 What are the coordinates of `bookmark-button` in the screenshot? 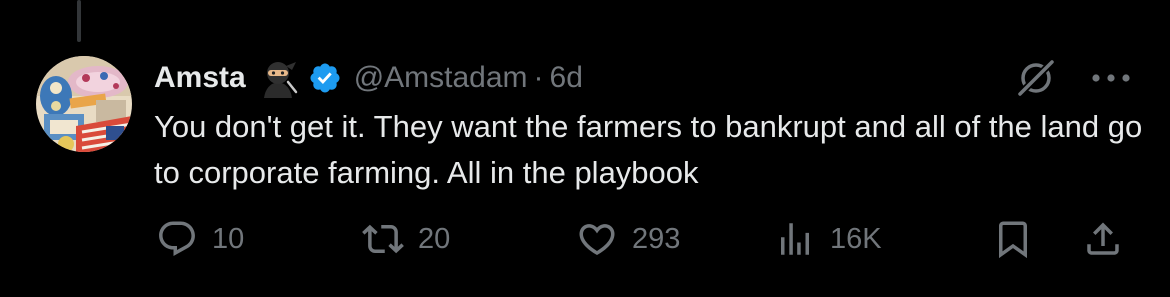 It's located at (1013, 239).